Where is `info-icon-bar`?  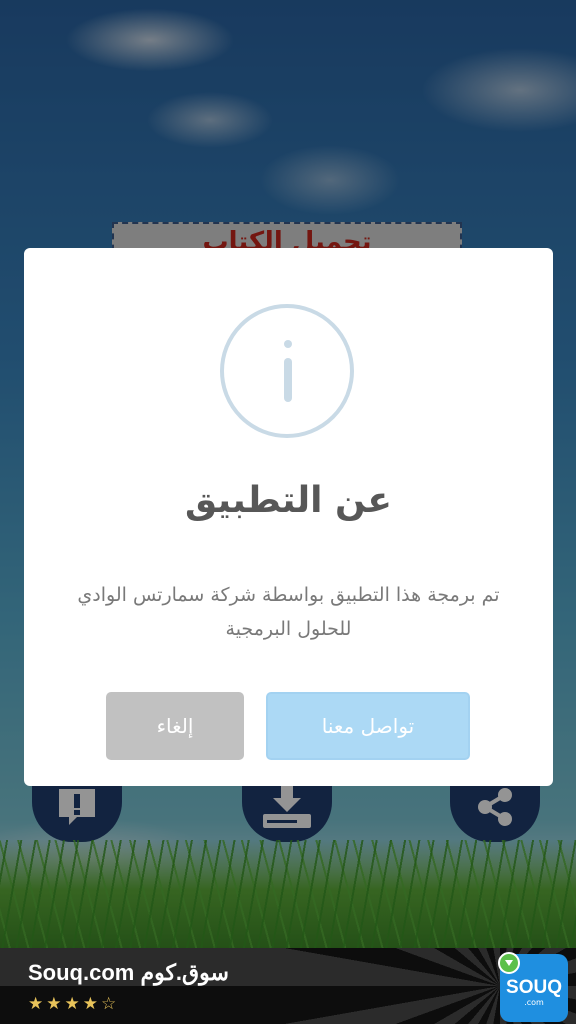 info-icon-bar is located at coordinates (288, 380).